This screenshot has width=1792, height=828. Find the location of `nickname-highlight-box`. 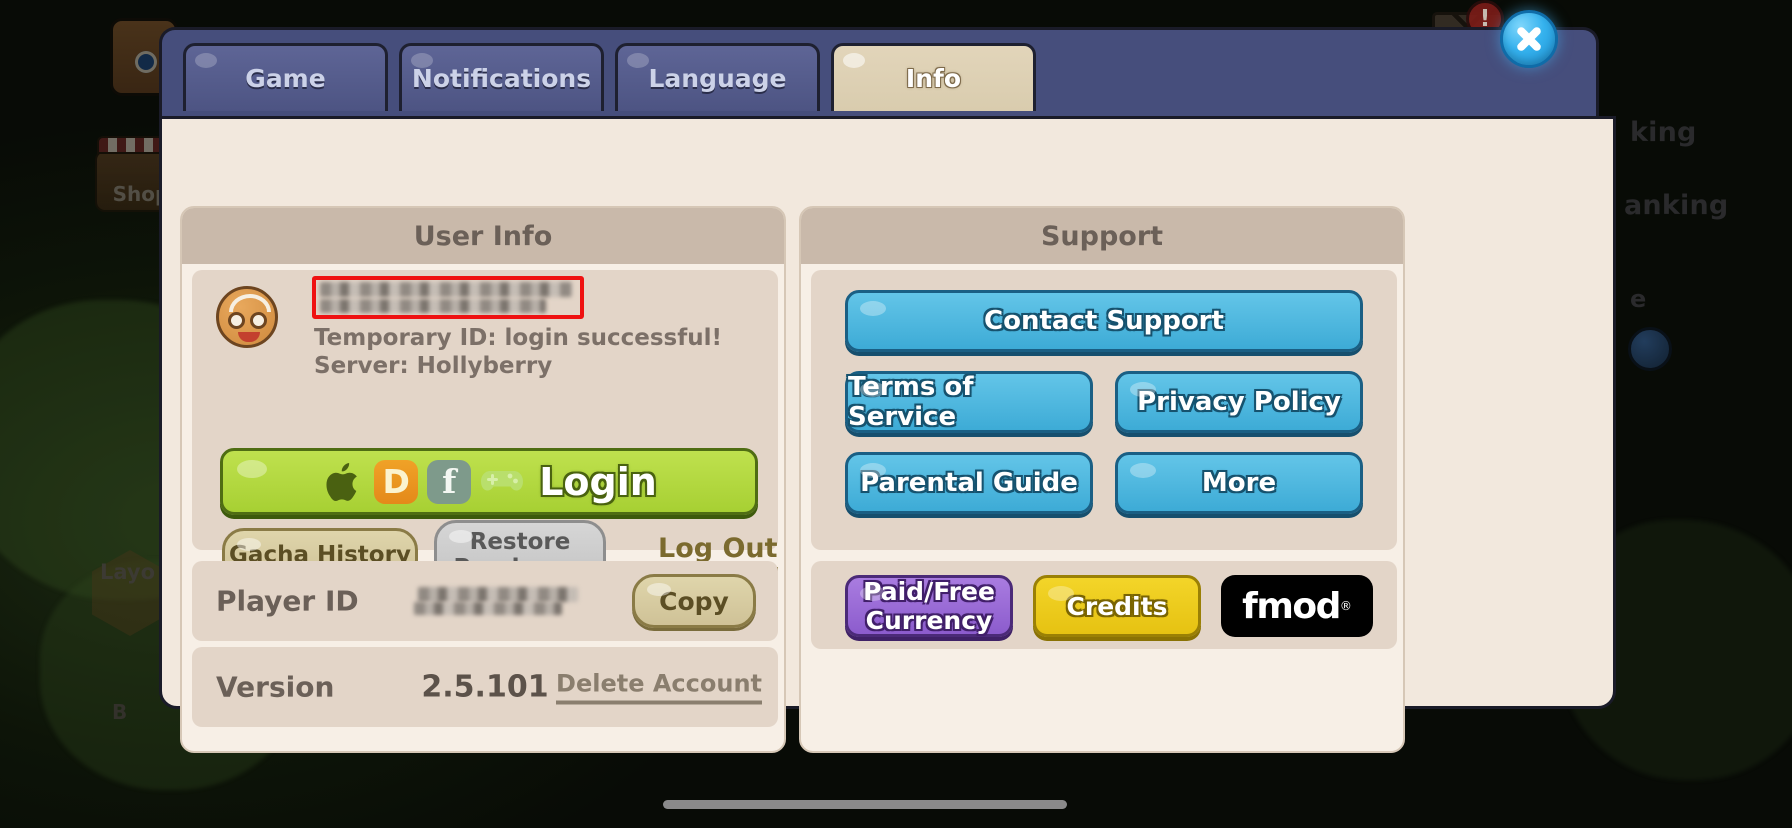

nickname-highlight-box is located at coordinates (448, 297).